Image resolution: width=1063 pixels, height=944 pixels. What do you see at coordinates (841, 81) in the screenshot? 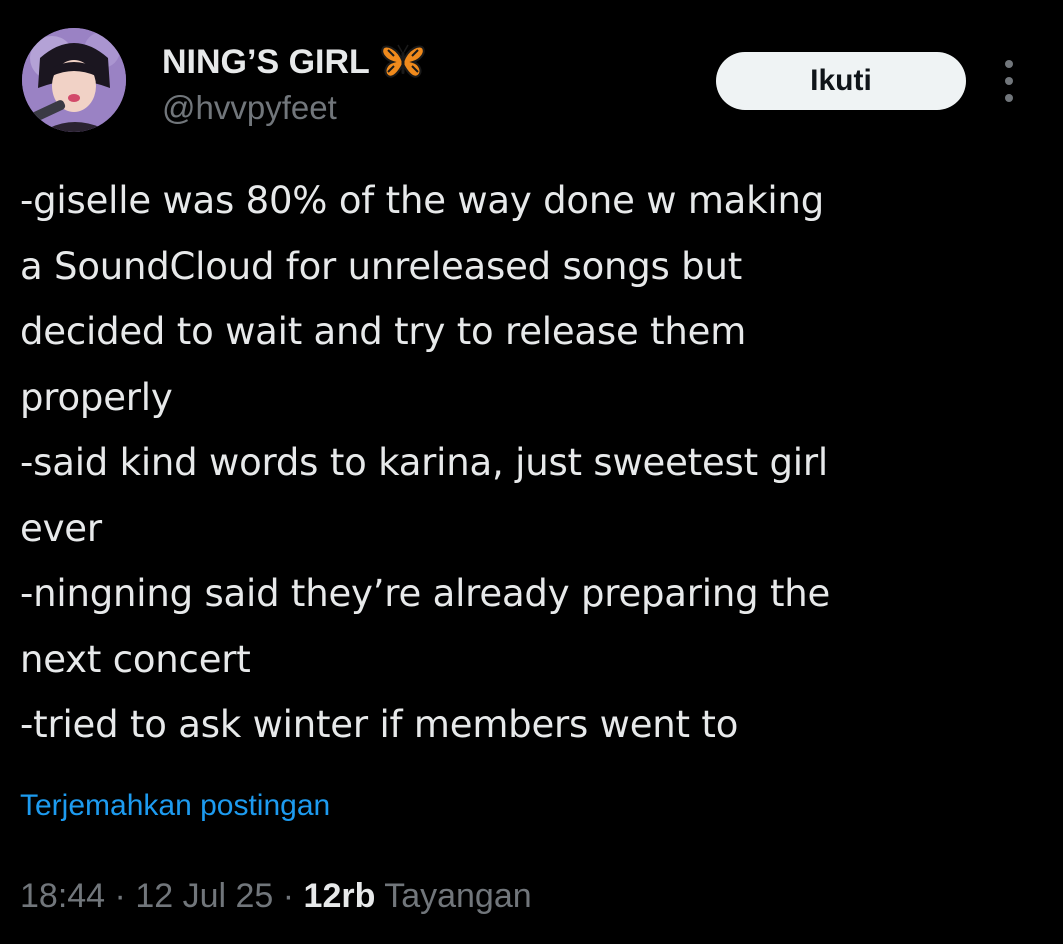
I see `follow-button: Ikuti` at bounding box center [841, 81].